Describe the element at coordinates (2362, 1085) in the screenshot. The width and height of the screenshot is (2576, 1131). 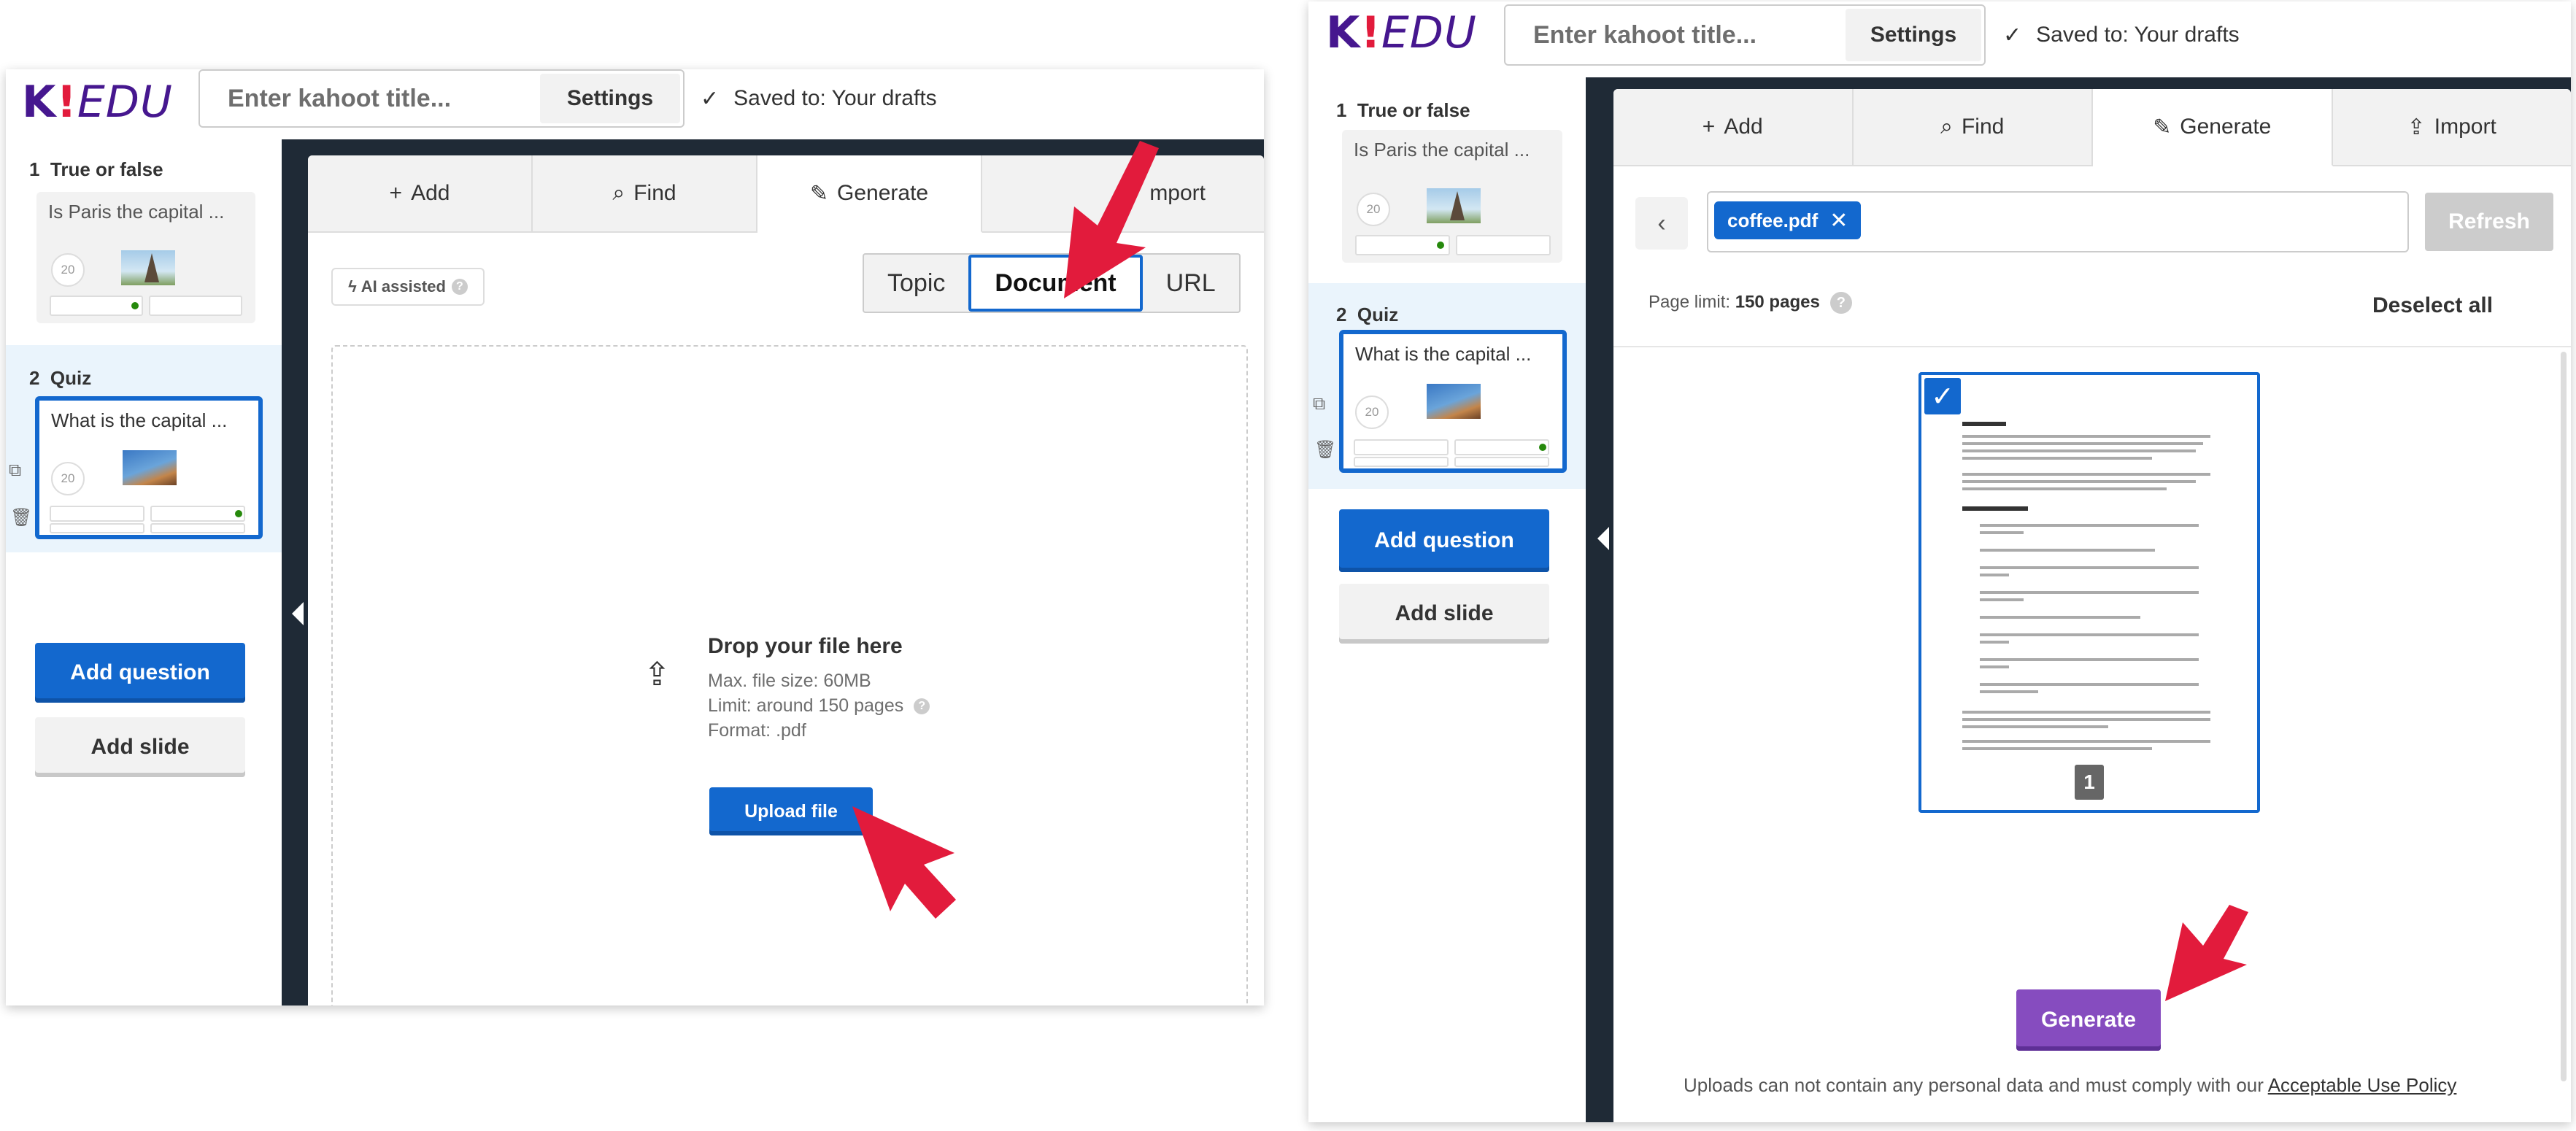
I see `acceptable-use-policy-link: Acceptable Use Policy` at that location.